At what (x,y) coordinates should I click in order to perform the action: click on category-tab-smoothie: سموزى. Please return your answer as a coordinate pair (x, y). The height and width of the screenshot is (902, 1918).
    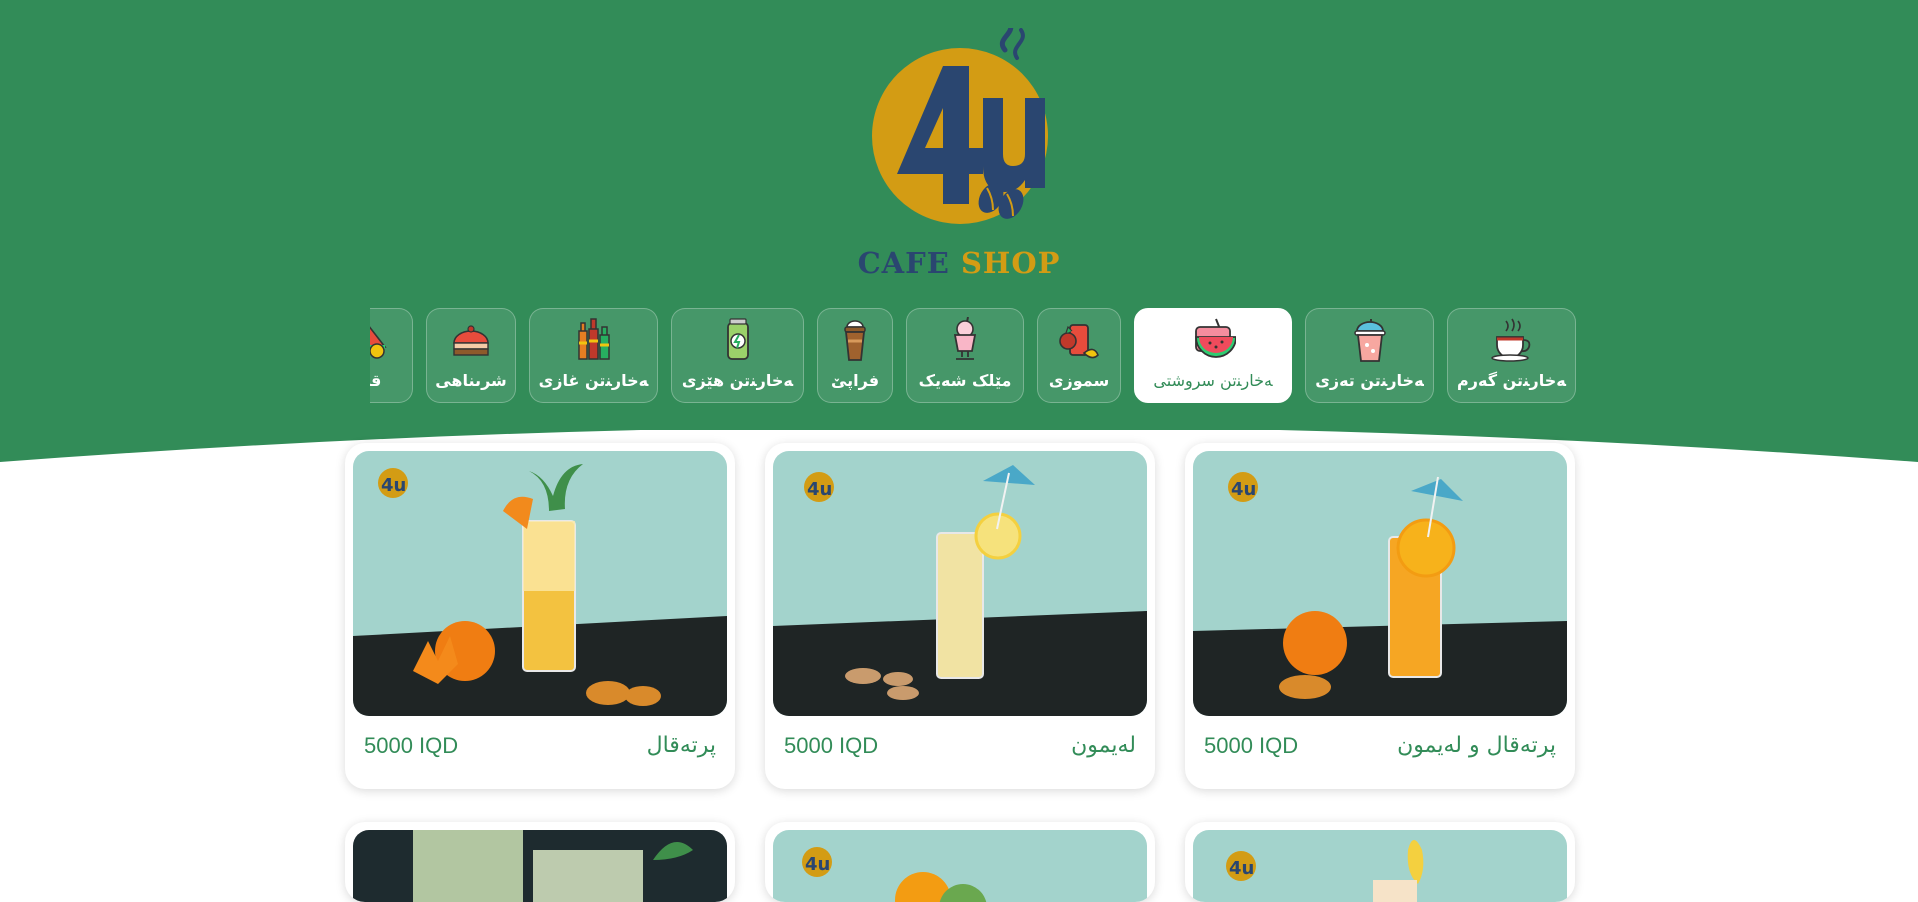
    Looking at the image, I should click on (1079, 355).